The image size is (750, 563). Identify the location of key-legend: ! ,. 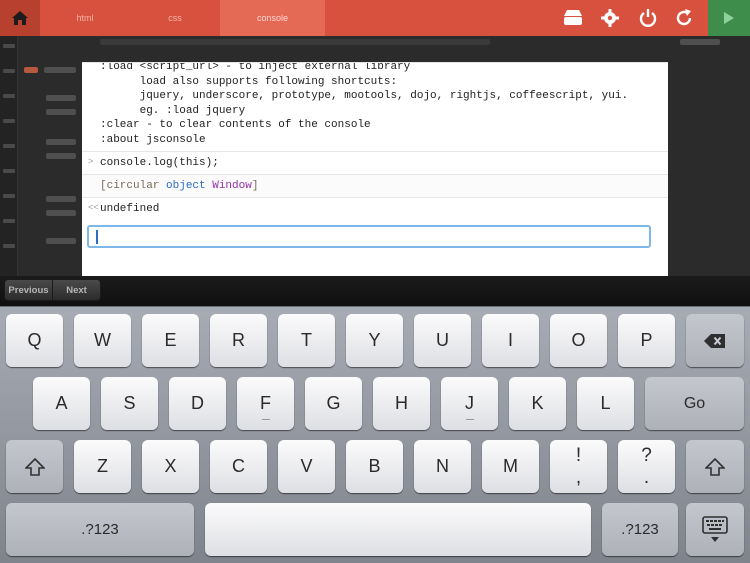
(578, 467).